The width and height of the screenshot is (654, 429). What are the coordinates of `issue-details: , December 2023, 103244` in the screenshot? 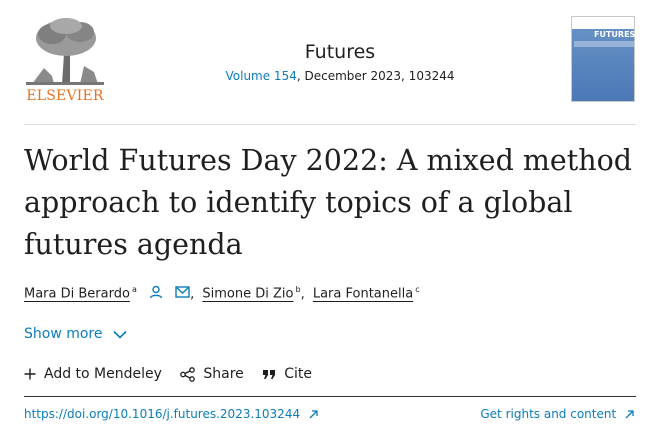 It's located at (375, 76).